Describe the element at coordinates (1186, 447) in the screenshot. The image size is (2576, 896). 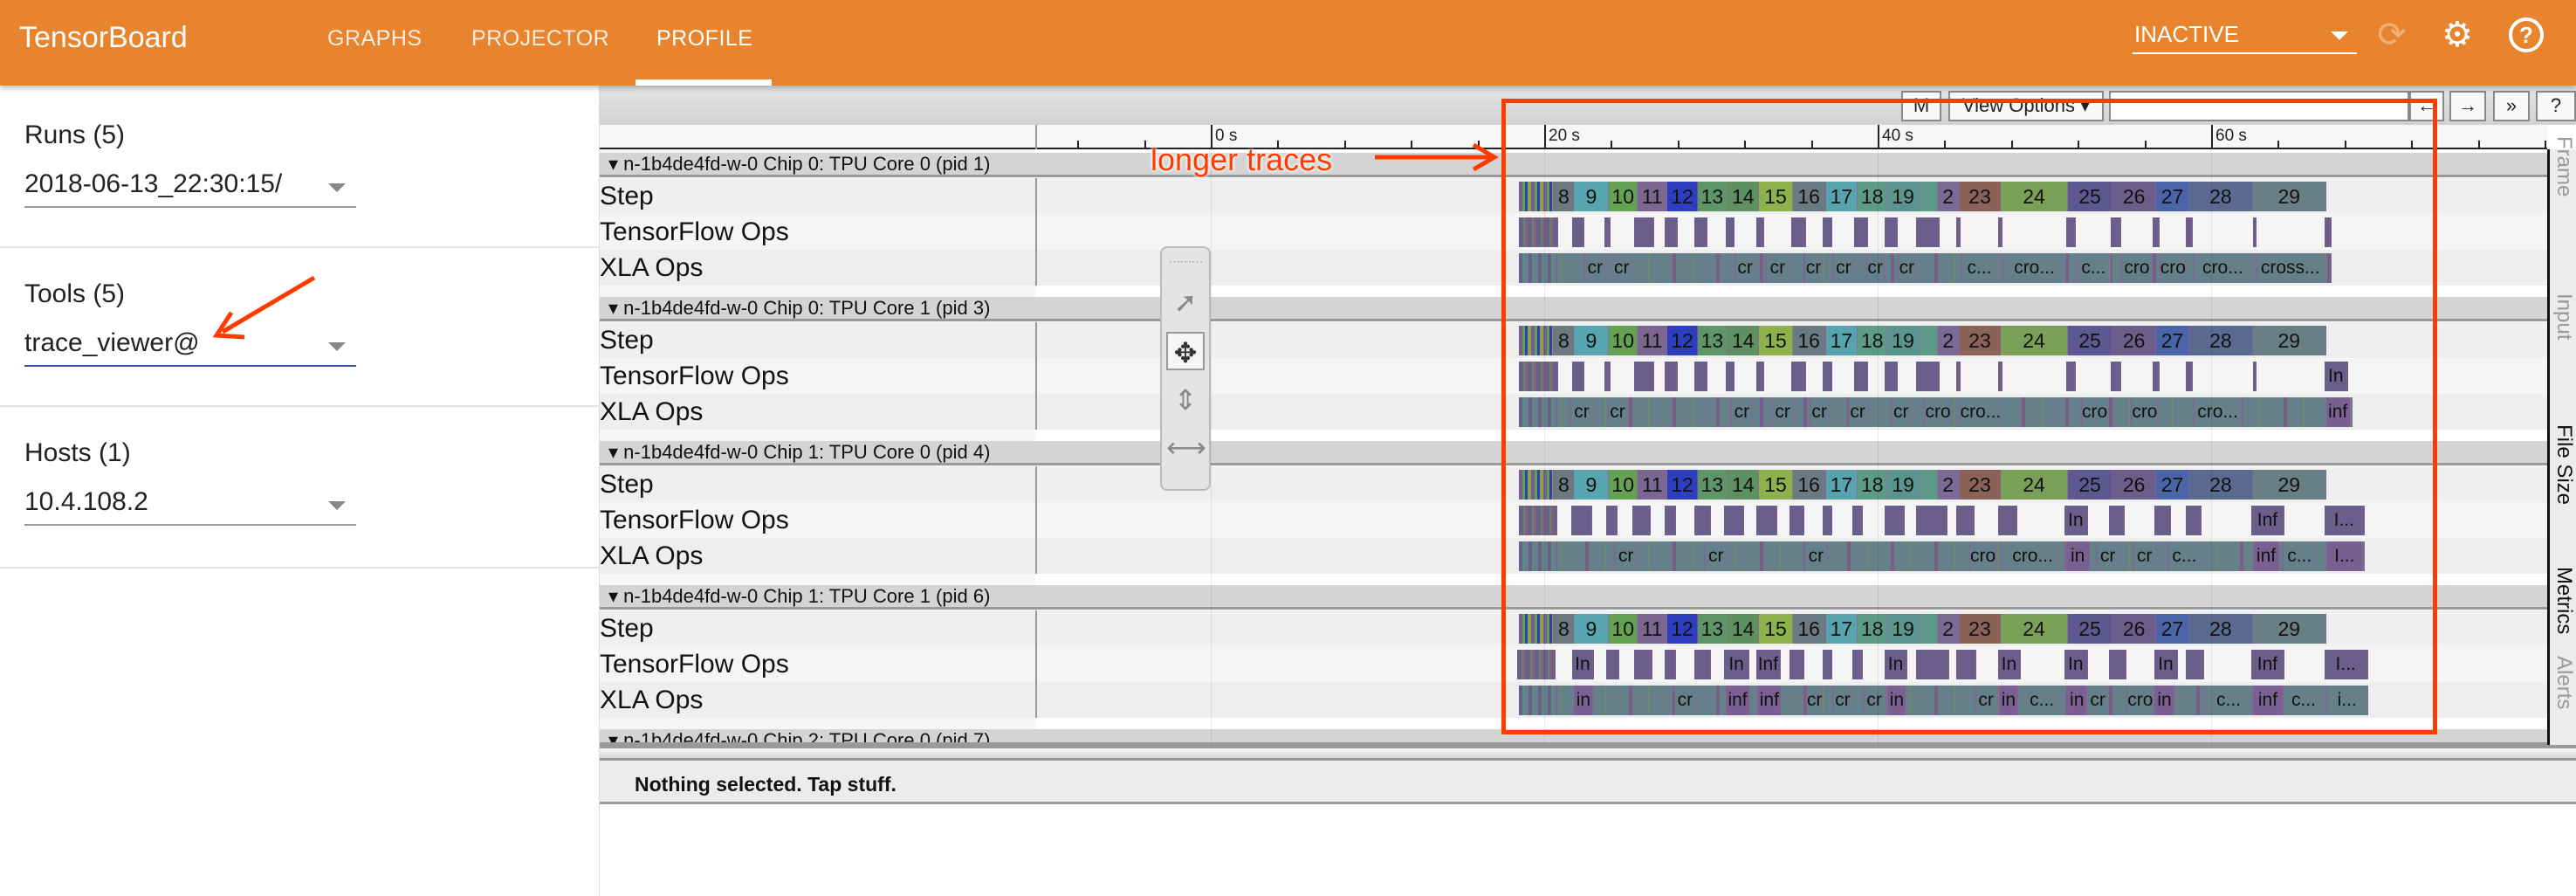
I see `timing-tool-icon: ⟷` at that location.